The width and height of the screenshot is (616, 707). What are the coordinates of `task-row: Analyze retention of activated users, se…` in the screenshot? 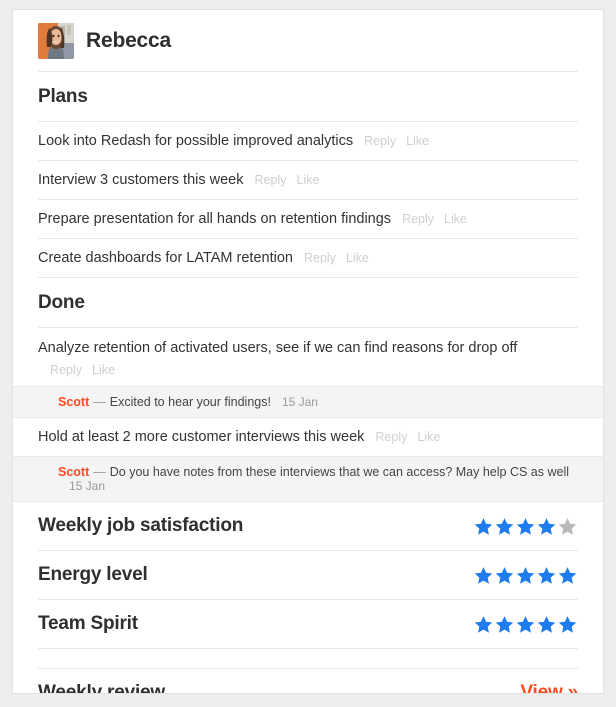 It's located at (308, 357).